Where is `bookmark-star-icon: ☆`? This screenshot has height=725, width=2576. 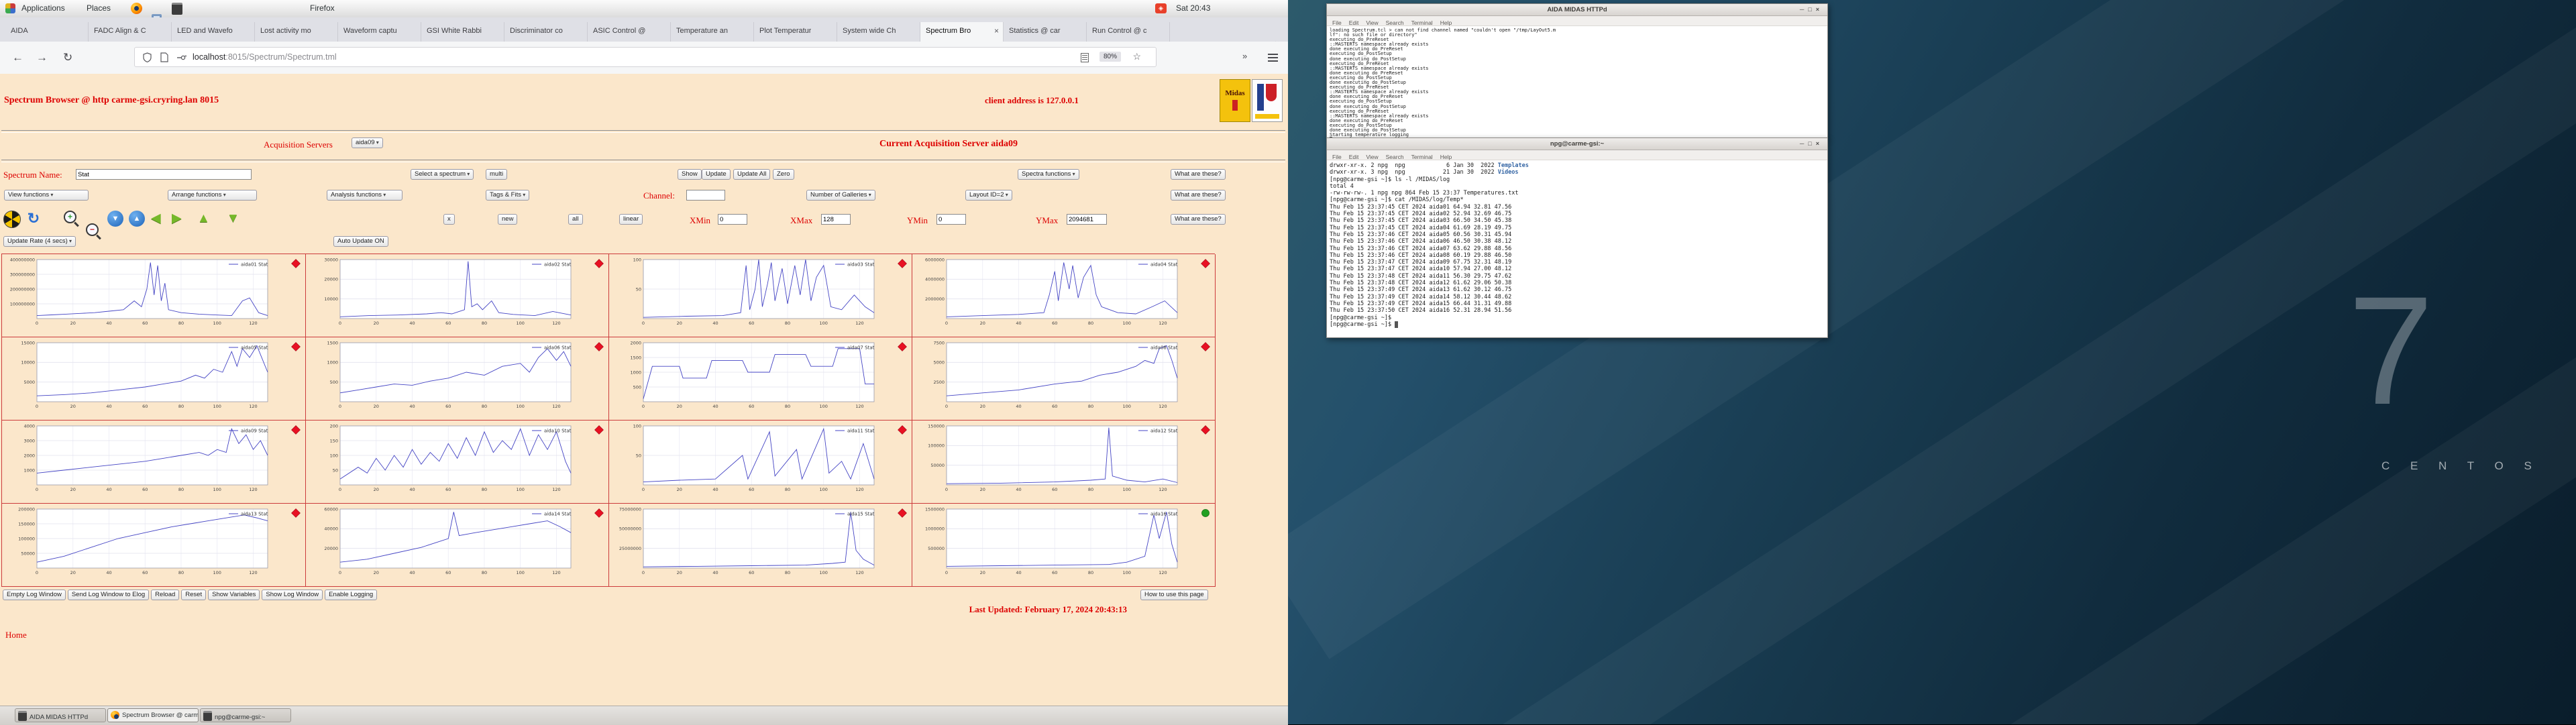 bookmark-star-icon: ☆ is located at coordinates (1136, 56).